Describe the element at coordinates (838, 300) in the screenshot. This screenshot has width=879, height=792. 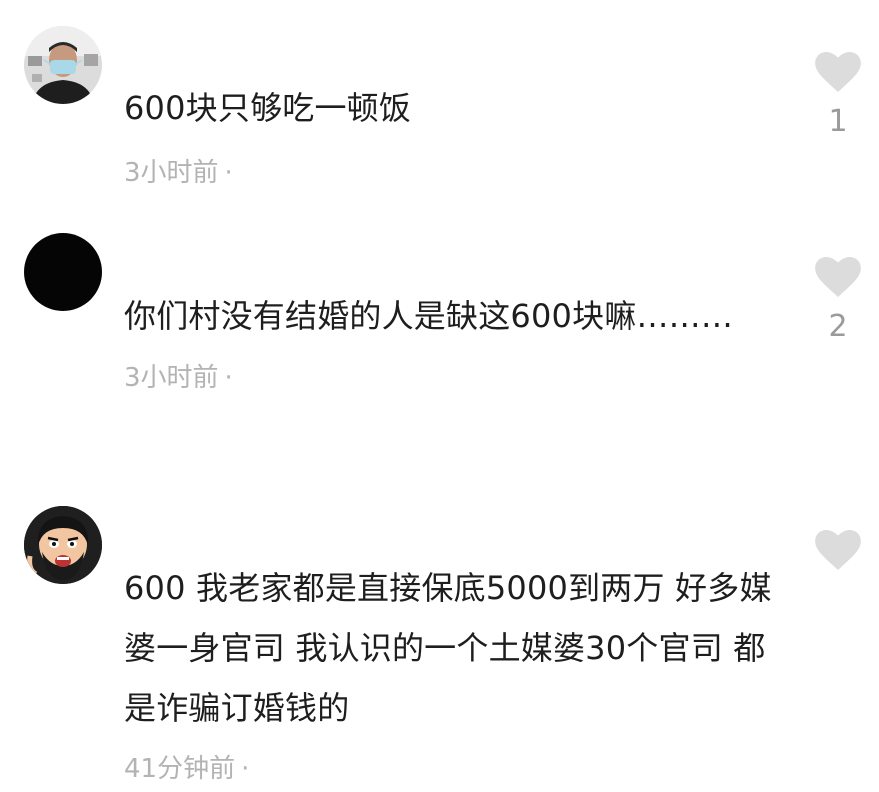
I see `like-button: 2` at that location.